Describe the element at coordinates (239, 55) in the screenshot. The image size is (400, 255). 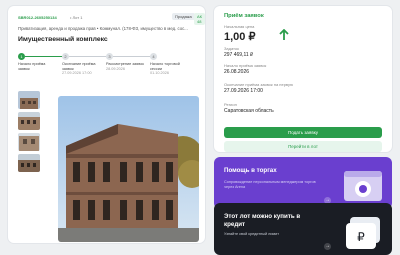
I see `deposit-value: 297 469,11 ₽` at that location.